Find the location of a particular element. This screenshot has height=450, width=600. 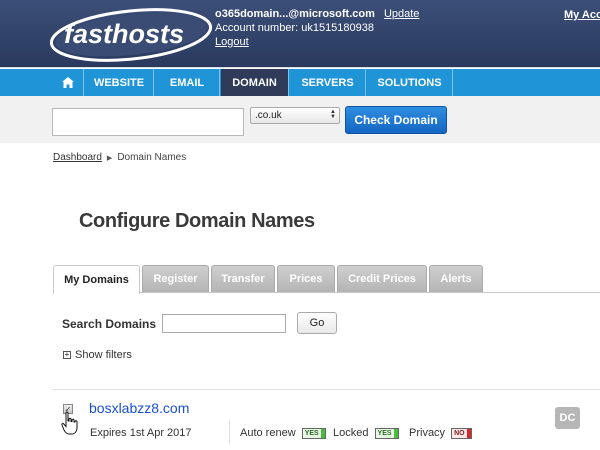

row-separator is located at coordinates (229, 432).